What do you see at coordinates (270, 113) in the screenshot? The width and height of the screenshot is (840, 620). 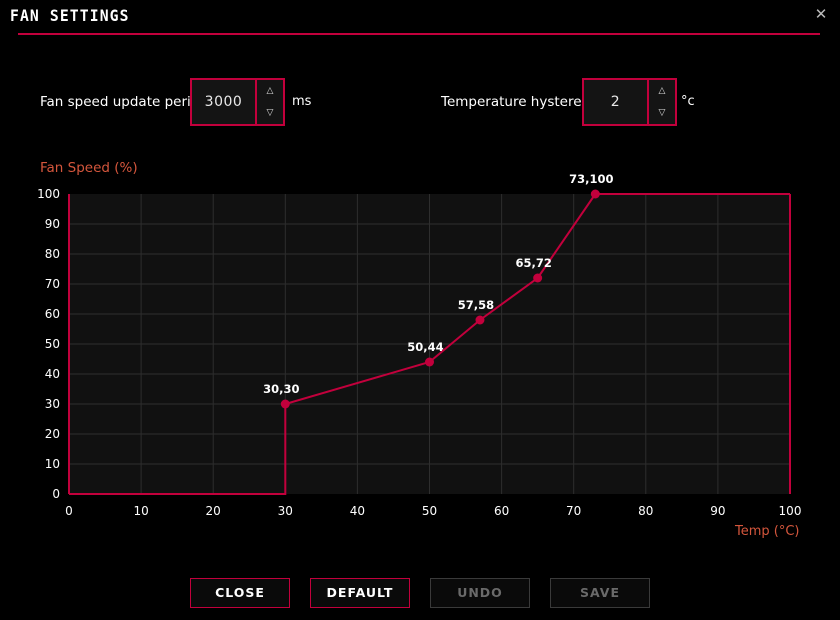 I see `fan-speed-update-period-decrement-icon: ▽` at bounding box center [270, 113].